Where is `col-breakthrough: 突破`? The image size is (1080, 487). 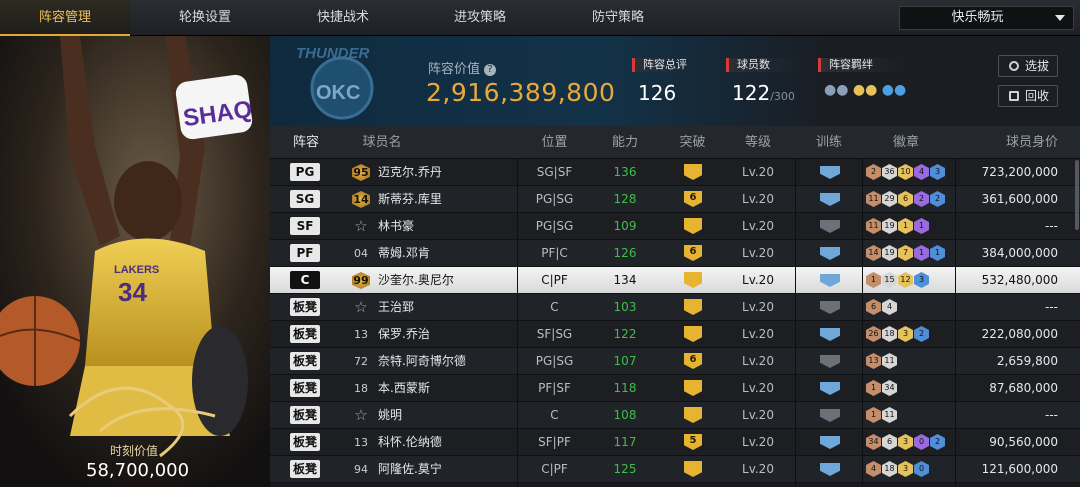
col-breakthrough: 突破 is located at coordinates (692, 142).